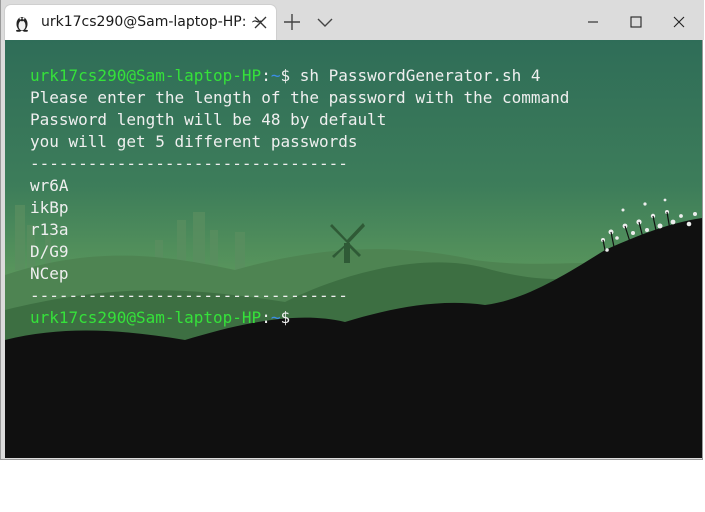 The width and height of the screenshot is (705, 512). Describe the element at coordinates (49, 229) in the screenshot. I see `password-line: r13a` at that location.